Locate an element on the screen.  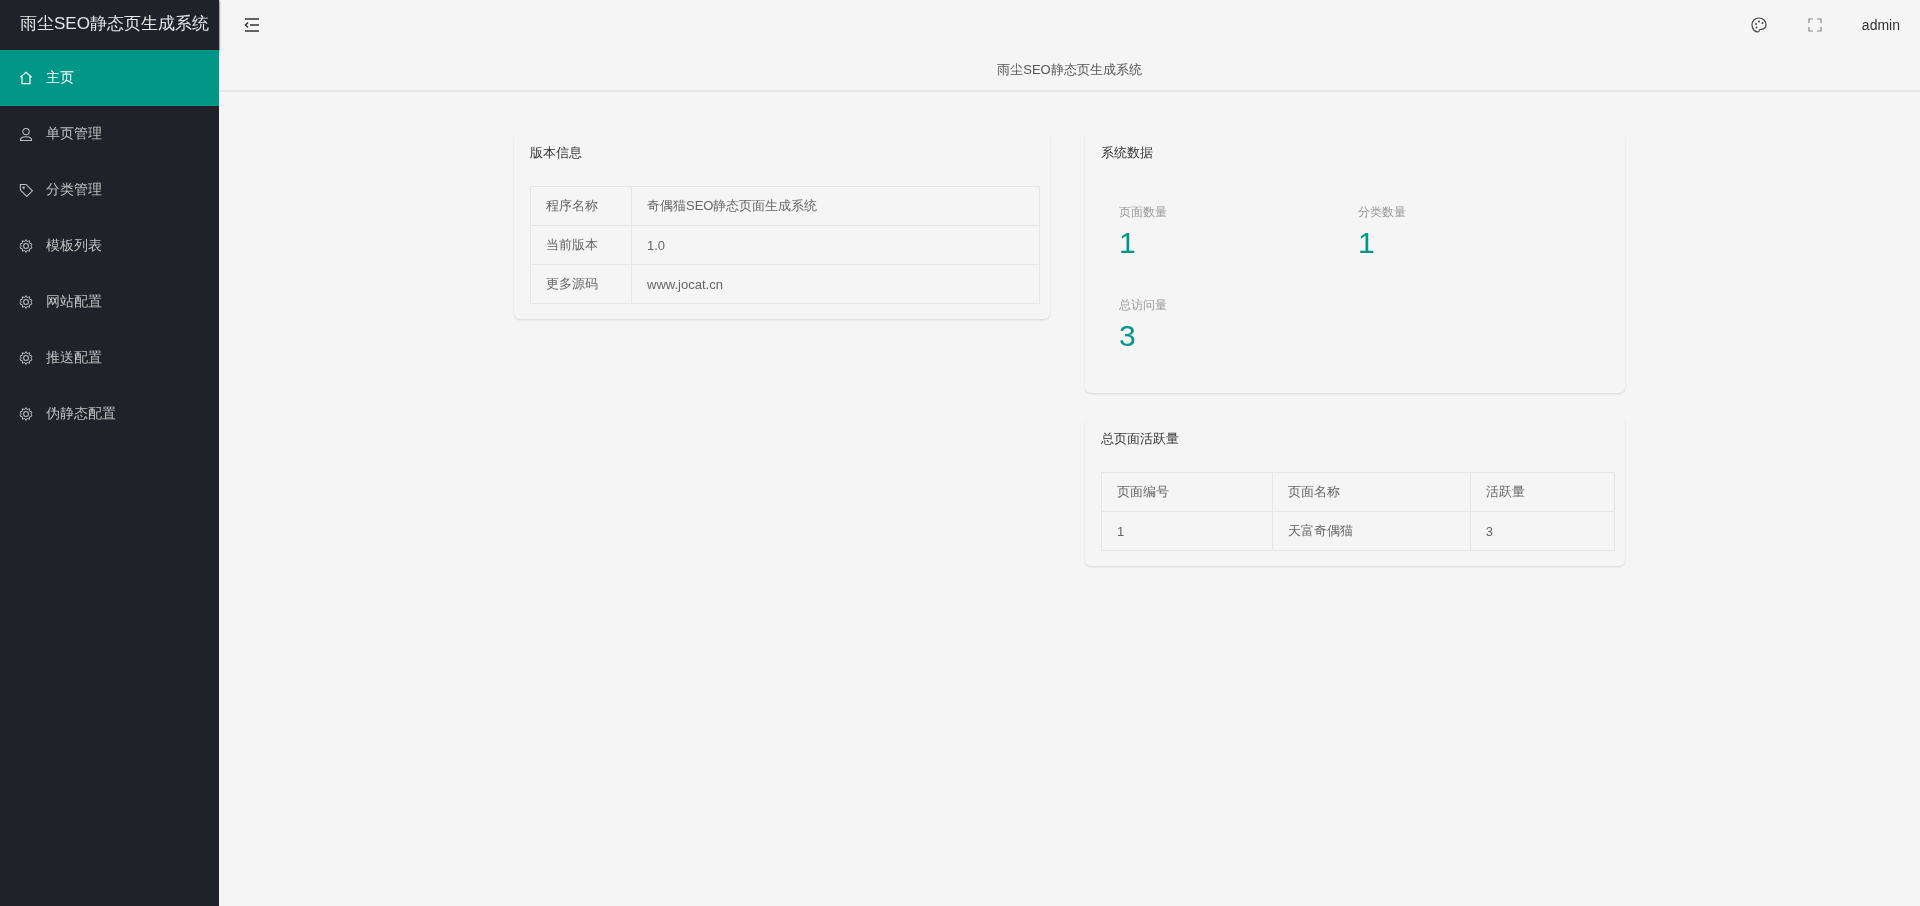
home-icon is located at coordinates (26, 78).